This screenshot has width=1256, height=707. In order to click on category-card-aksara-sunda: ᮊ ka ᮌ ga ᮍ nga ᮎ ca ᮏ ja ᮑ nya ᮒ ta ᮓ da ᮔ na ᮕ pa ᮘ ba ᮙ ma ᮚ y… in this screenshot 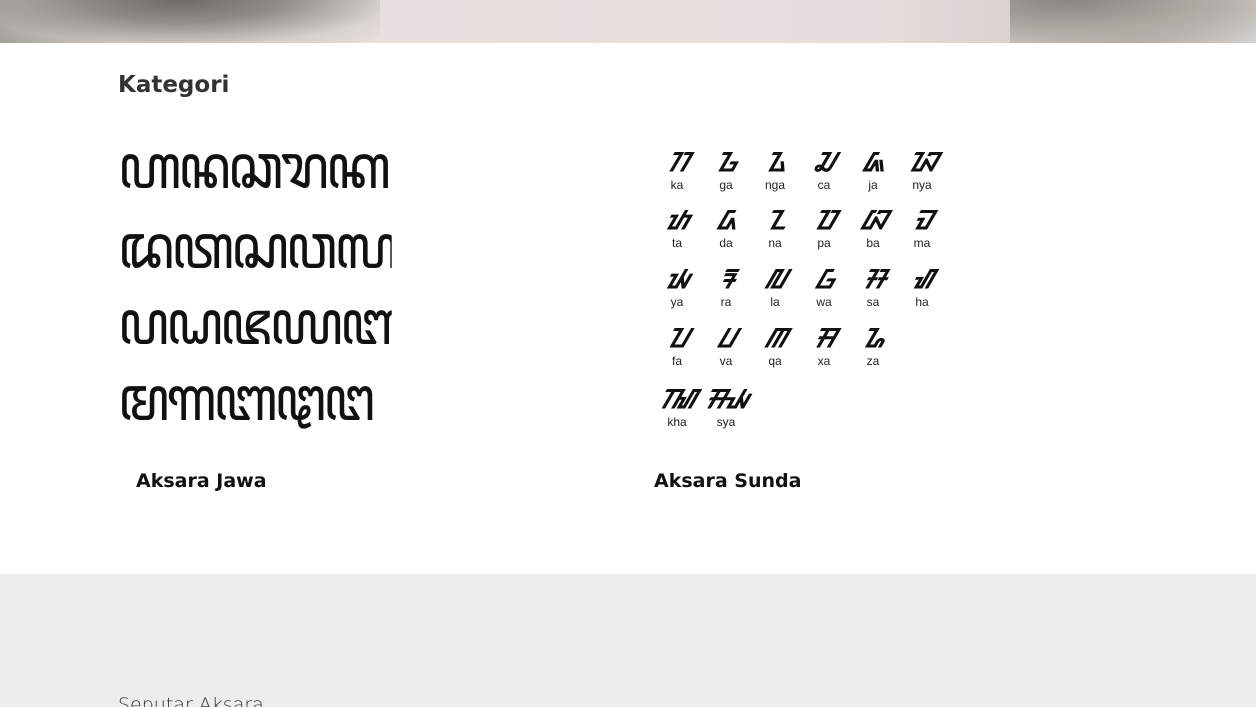, I will do `click(824, 316)`.